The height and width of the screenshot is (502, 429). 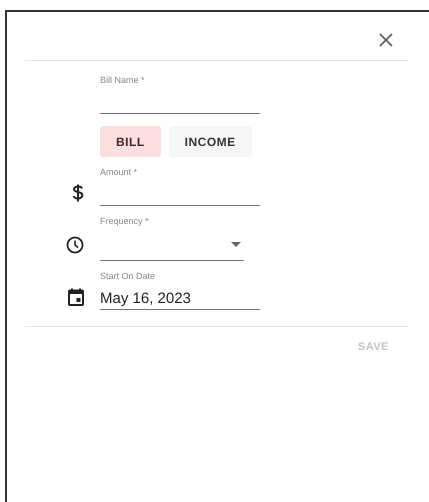 I want to click on type-toggle-button: BILL, so click(x=130, y=141).